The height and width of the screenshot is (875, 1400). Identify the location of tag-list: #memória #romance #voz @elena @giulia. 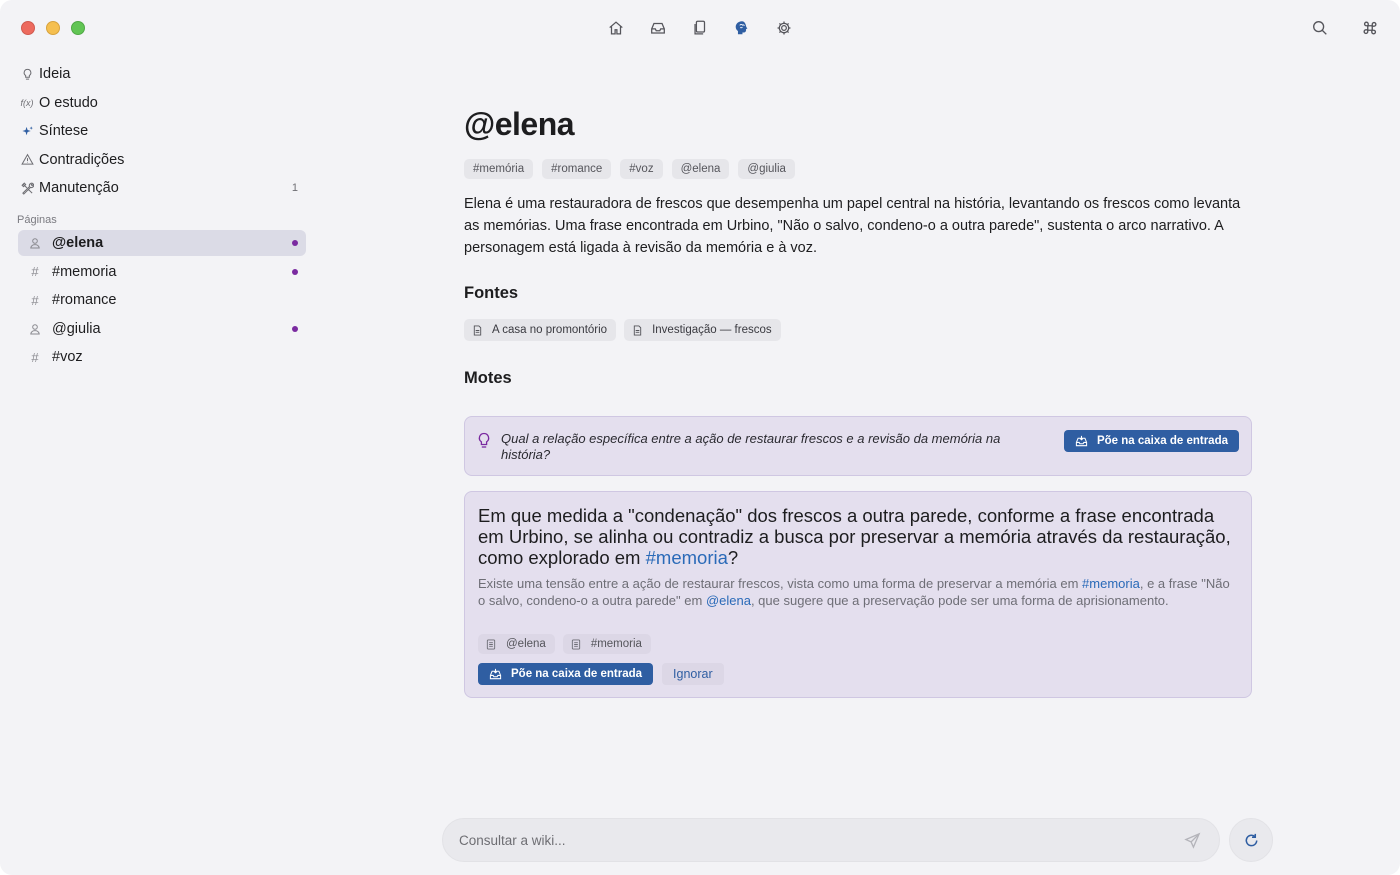
(629, 169).